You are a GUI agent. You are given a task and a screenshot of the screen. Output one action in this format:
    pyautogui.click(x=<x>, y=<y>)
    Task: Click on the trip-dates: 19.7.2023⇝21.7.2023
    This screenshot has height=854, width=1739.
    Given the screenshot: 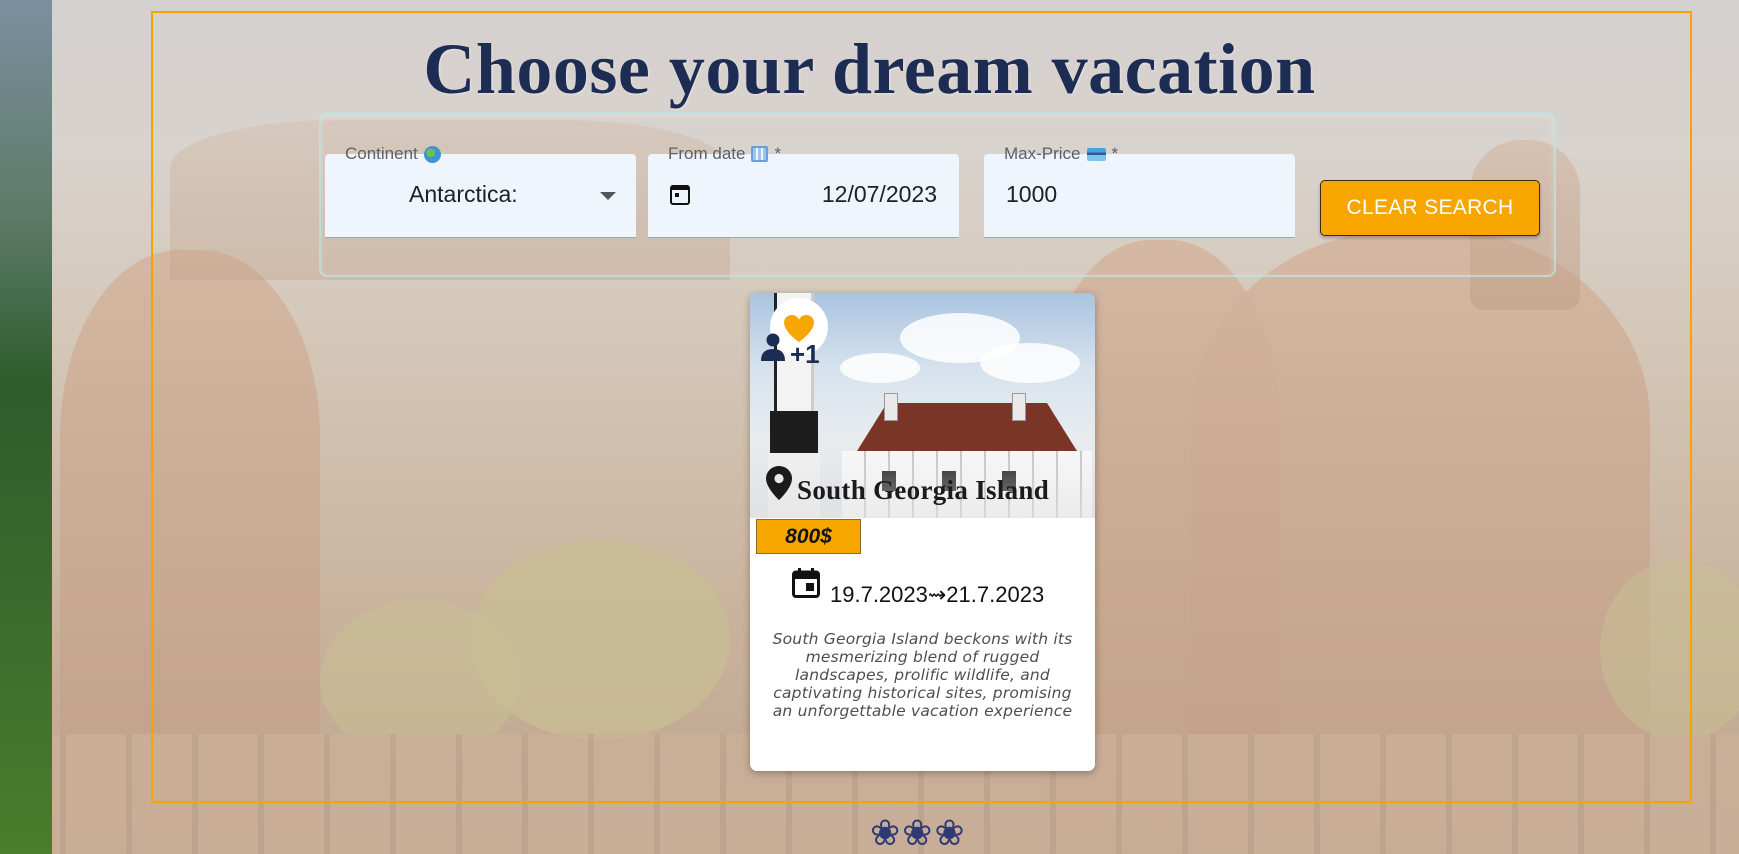 What is the action you would take?
    pyautogui.click(x=937, y=594)
    